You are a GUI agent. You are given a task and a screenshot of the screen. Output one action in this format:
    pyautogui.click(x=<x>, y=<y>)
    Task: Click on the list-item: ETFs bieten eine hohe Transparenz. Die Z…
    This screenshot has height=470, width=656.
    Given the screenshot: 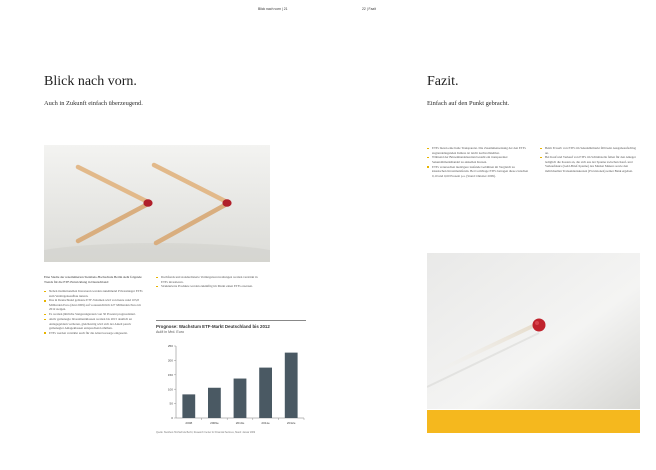 What is the action you would take?
    pyautogui.click(x=478, y=150)
    